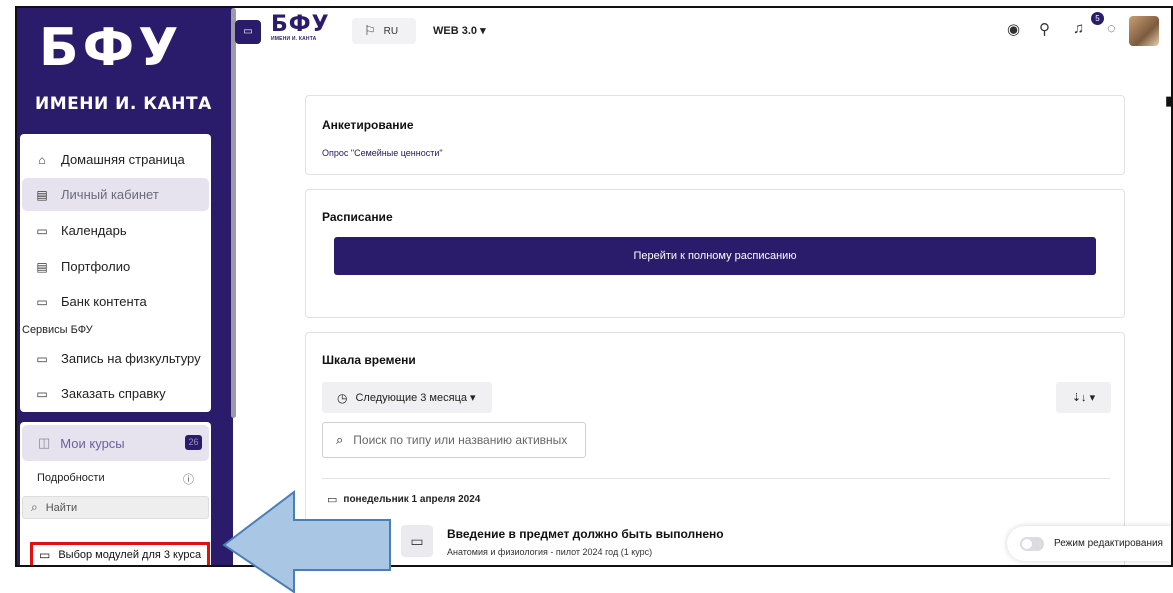 This screenshot has width=1173, height=593. I want to click on schedule-title: Расписание, so click(357, 217).